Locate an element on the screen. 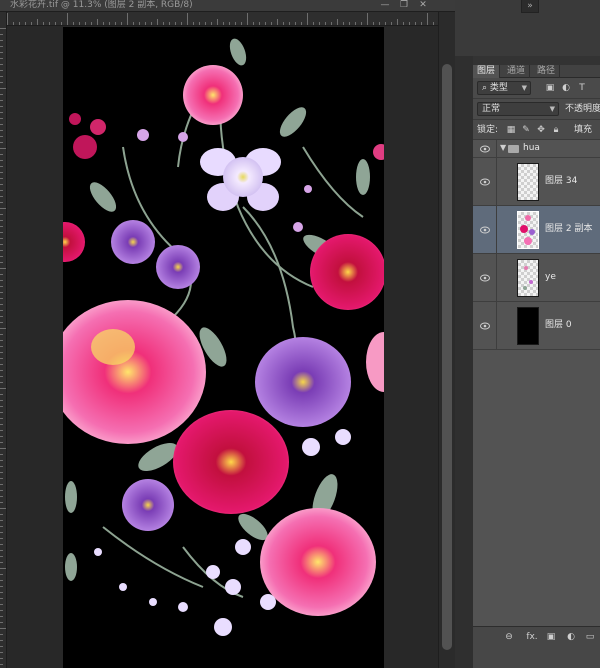  adjustment-layer-icon: ◐ is located at coordinates (571, 637).